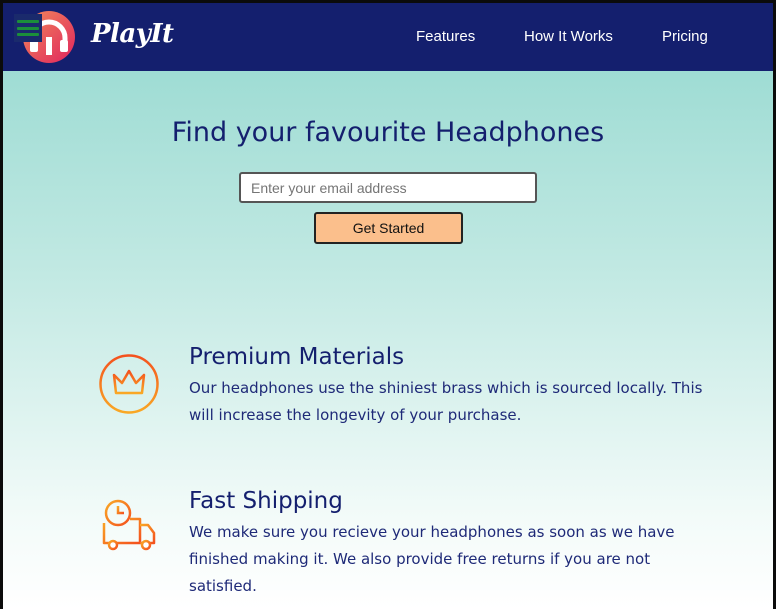 The image size is (776, 609). What do you see at coordinates (388, 132) in the screenshot?
I see `hero-title: Find your favourite Headphones` at bounding box center [388, 132].